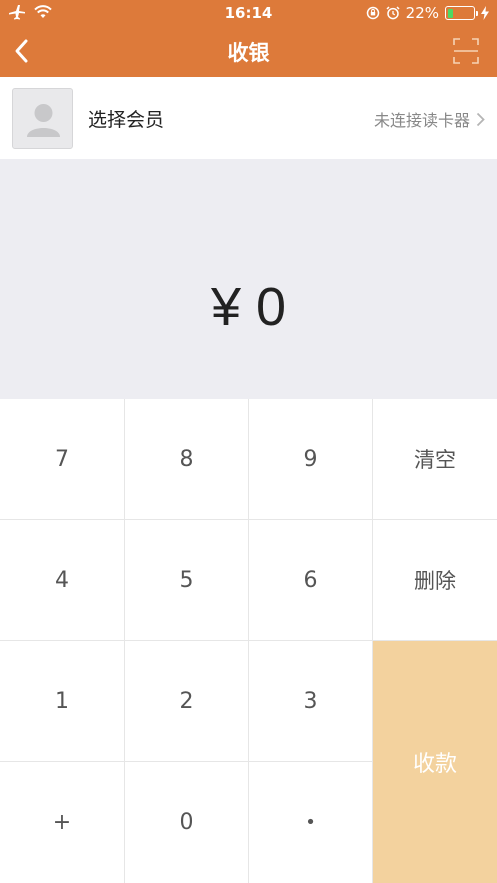 The image size is (497, 883). What do you see at coordinates (435, 580) in the screenshot?
I see `delete-button: 删除` at bounding box center [435, 580].